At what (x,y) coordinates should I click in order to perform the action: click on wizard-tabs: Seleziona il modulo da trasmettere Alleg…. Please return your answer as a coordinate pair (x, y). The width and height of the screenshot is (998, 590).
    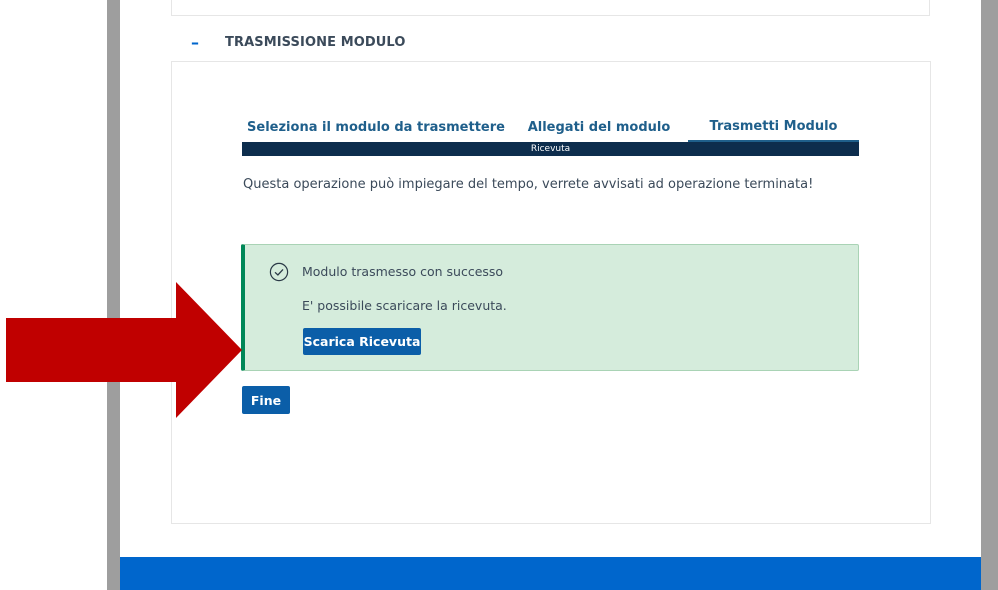
    Looking at the image, I should click on (550, 127).